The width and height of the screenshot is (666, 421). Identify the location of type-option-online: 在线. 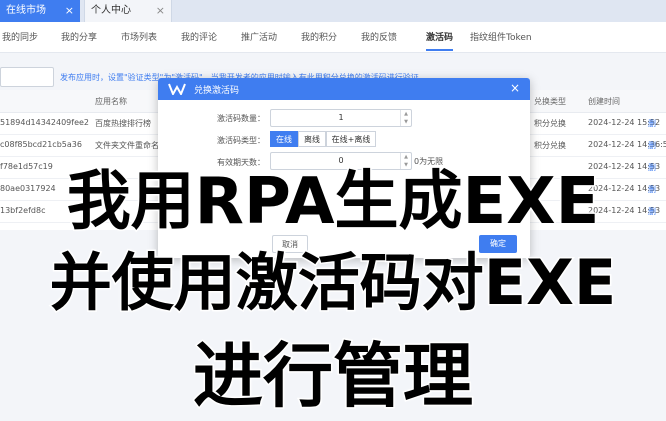
(284, 139).